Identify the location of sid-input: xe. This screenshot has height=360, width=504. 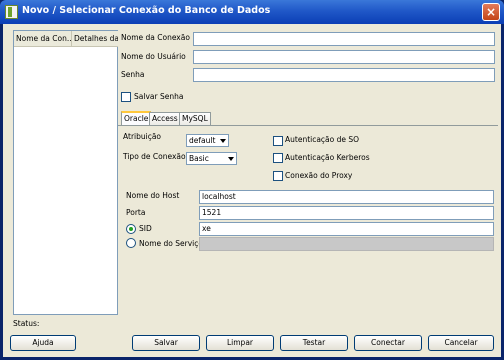
(346, 229).